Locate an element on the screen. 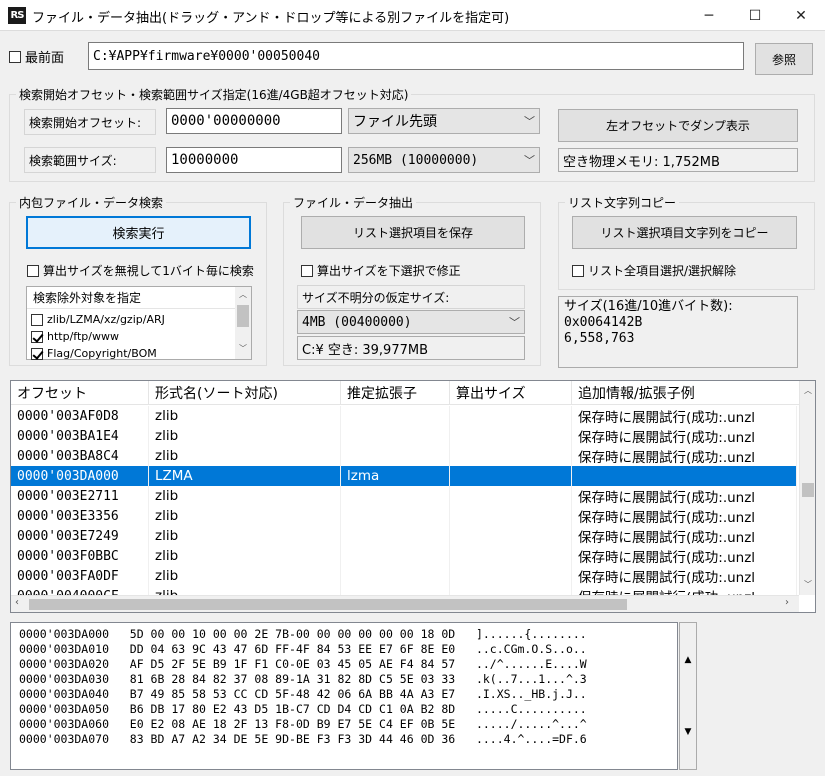 The height and width of the screenshot is (776, 825). table-row: 0000'003F0BBC zlib 保存時に展開試行(成功:.unzl is located at coordinates (404, 556).